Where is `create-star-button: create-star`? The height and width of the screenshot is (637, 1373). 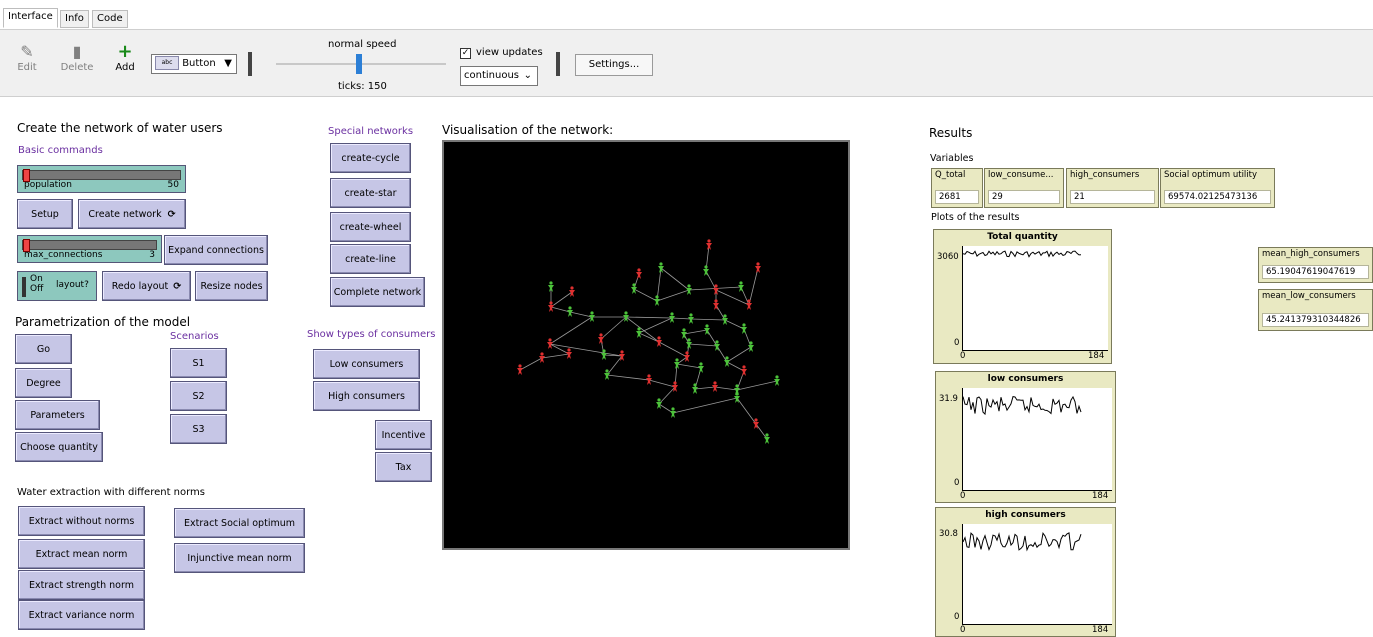
create-star-button: create-star is located at coordinates (370, 193).